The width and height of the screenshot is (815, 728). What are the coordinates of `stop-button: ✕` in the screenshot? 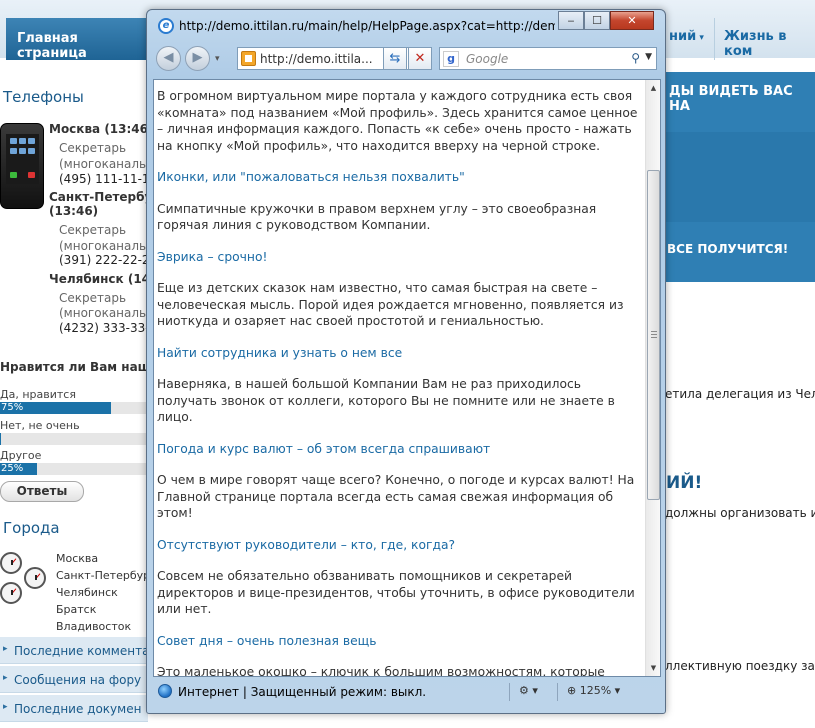 It's located at (420, 58).